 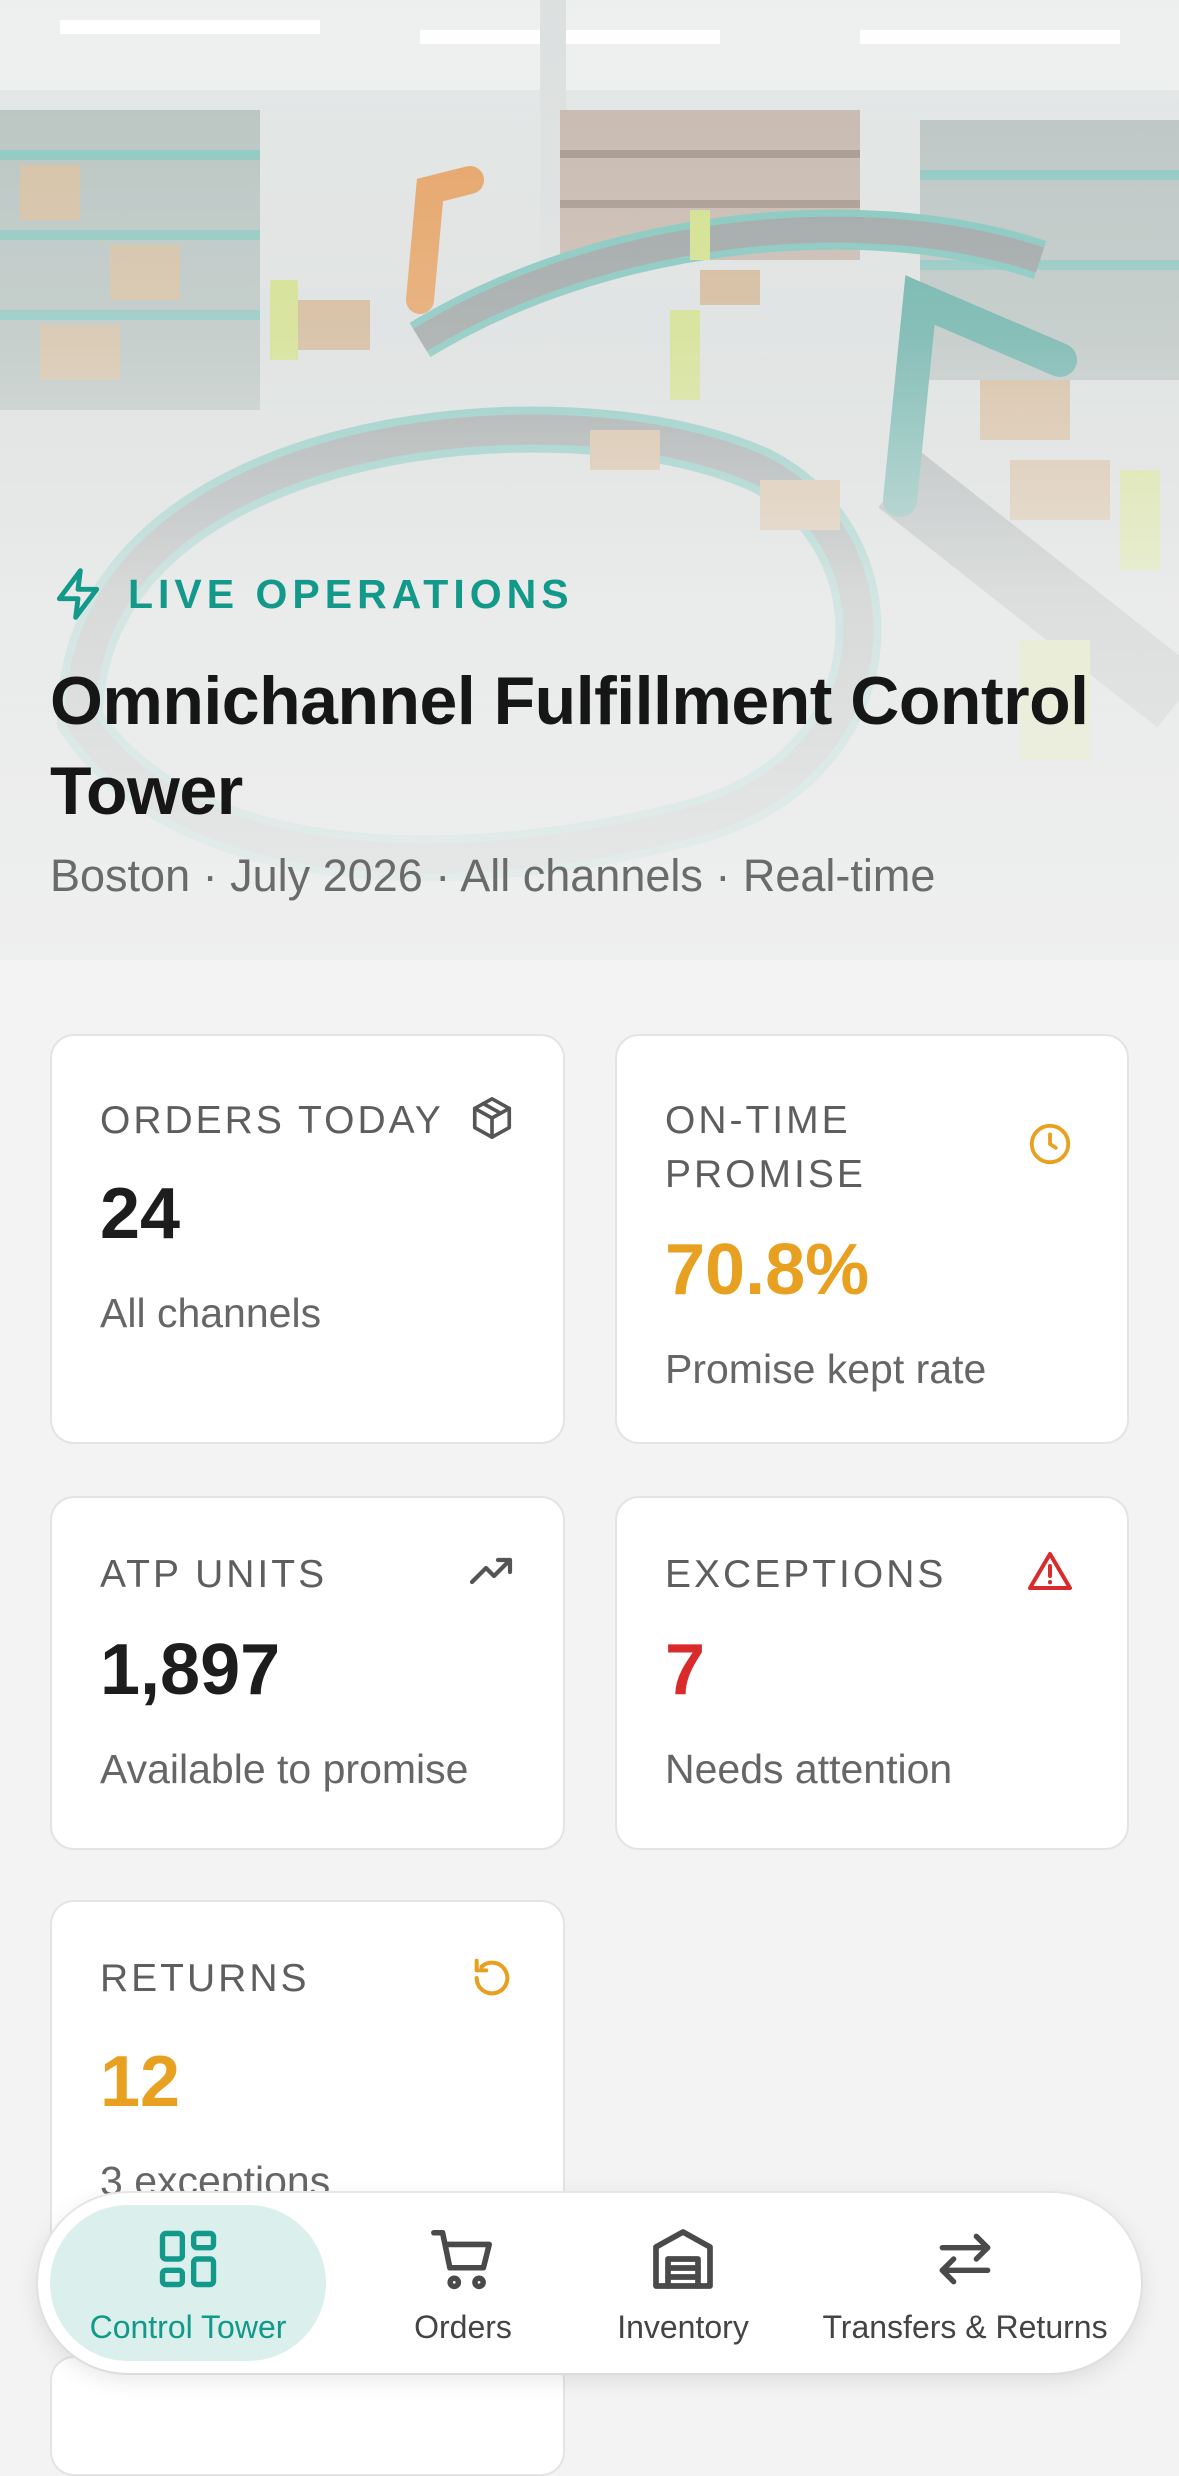 What do you see at coordinates (1050, 1572) in the screenshot?
I see `warning-triangle-icon` at bounding box center [1050, 1572].